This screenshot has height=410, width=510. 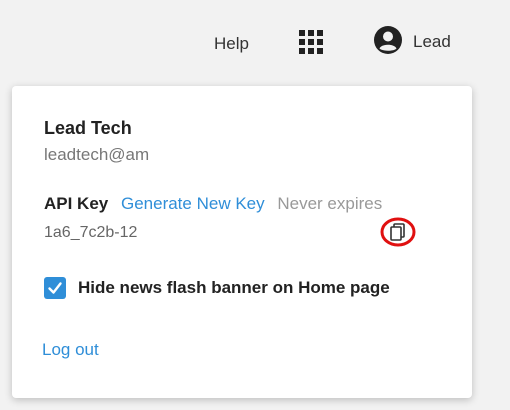 I want to click on hide-banner-label: Hide news flash banner on Home page, so click(x=234, y=287).